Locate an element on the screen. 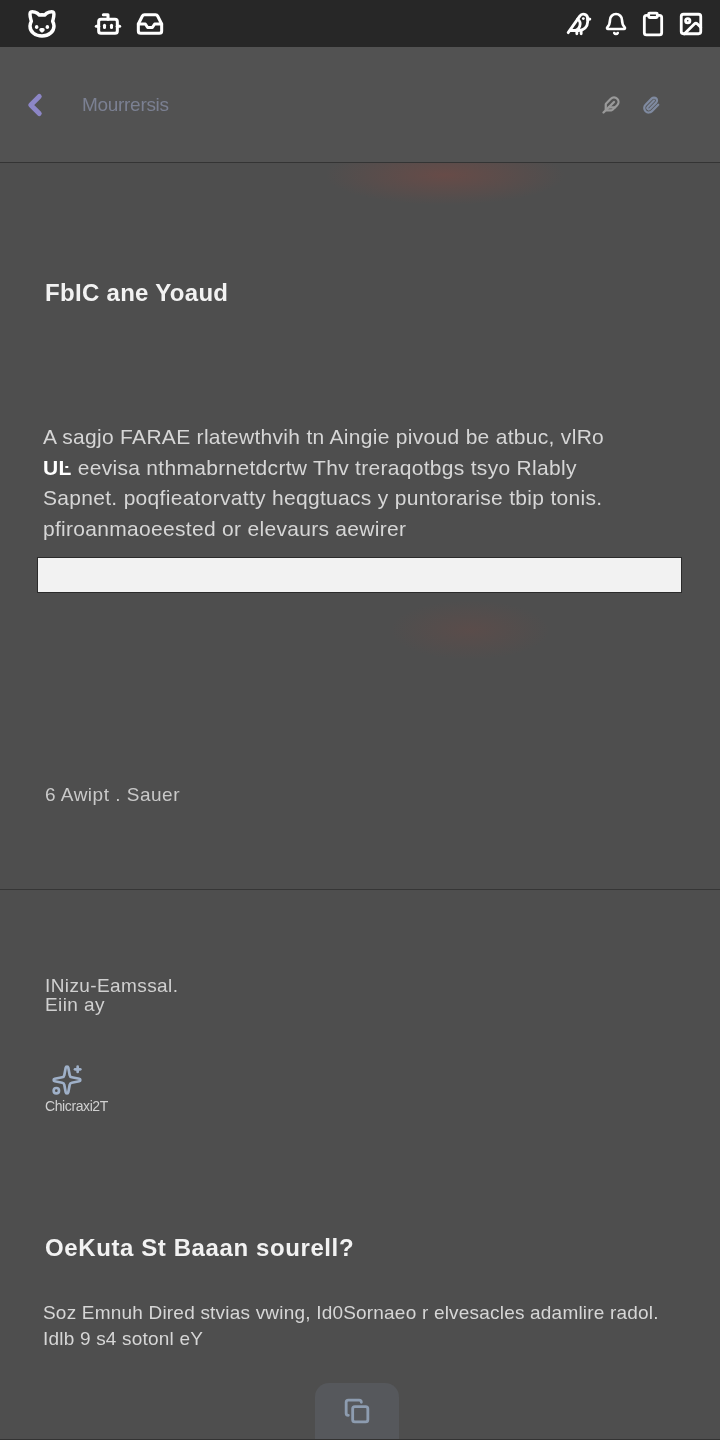  icon-caption: Chicraxi2T is located at coordinates (76, 1106).